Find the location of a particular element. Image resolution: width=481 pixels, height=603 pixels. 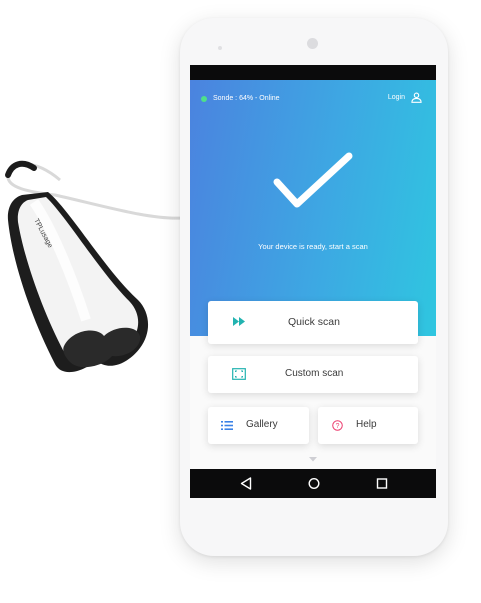

login-label: Login is located at coordinates (396, 97).